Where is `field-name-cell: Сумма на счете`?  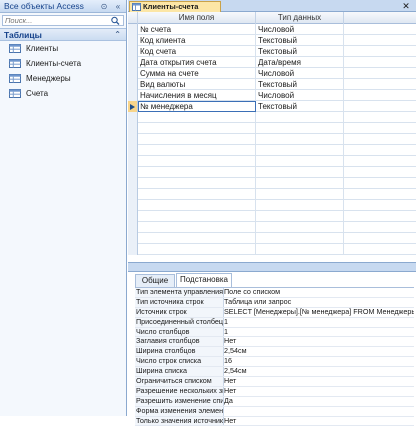
field-name-cell: Сумма на счете is located at coordinates (197, 73).